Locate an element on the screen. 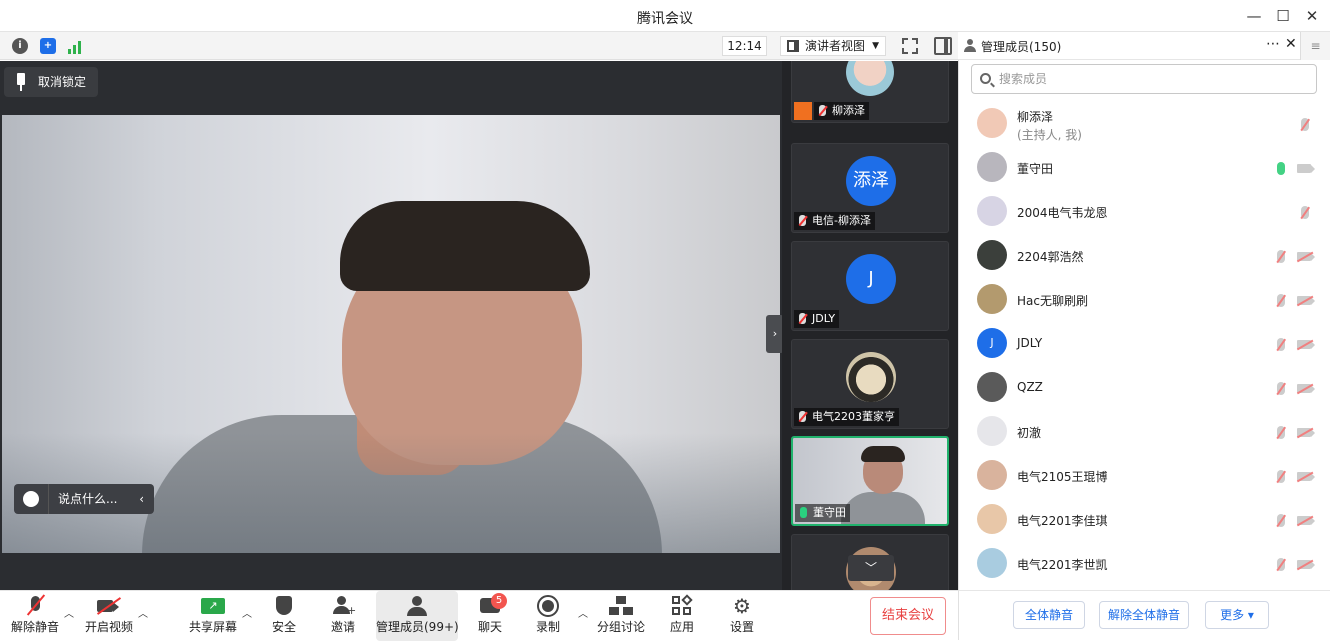 The height and width of the screenshot is (641, 1330). participant-thumb: ﹀ is located at coordinates (870, 562).